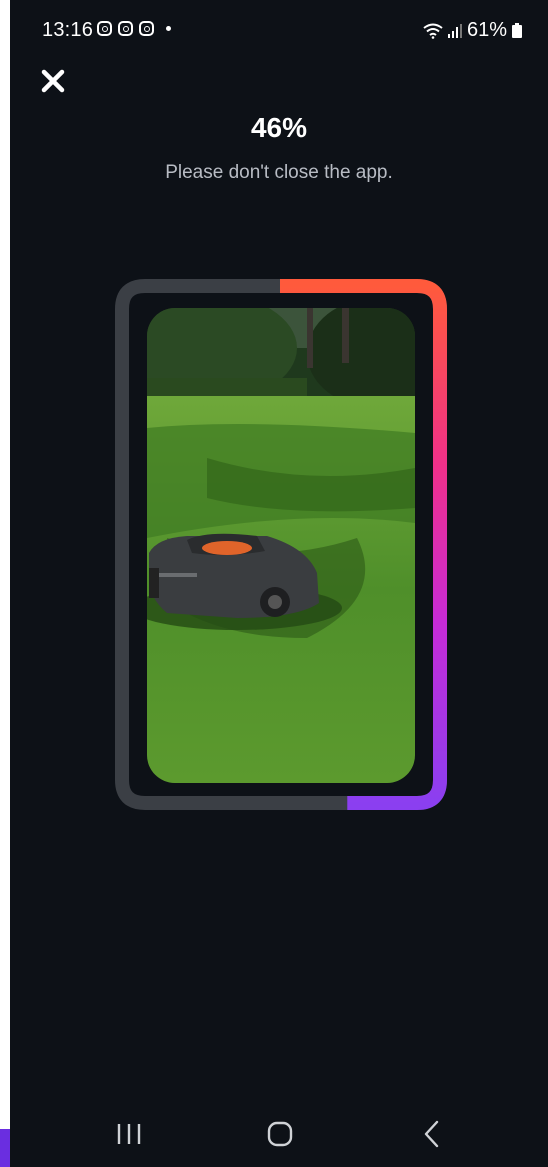  I want to click on battery-percent: 61%, so click(486, 30).